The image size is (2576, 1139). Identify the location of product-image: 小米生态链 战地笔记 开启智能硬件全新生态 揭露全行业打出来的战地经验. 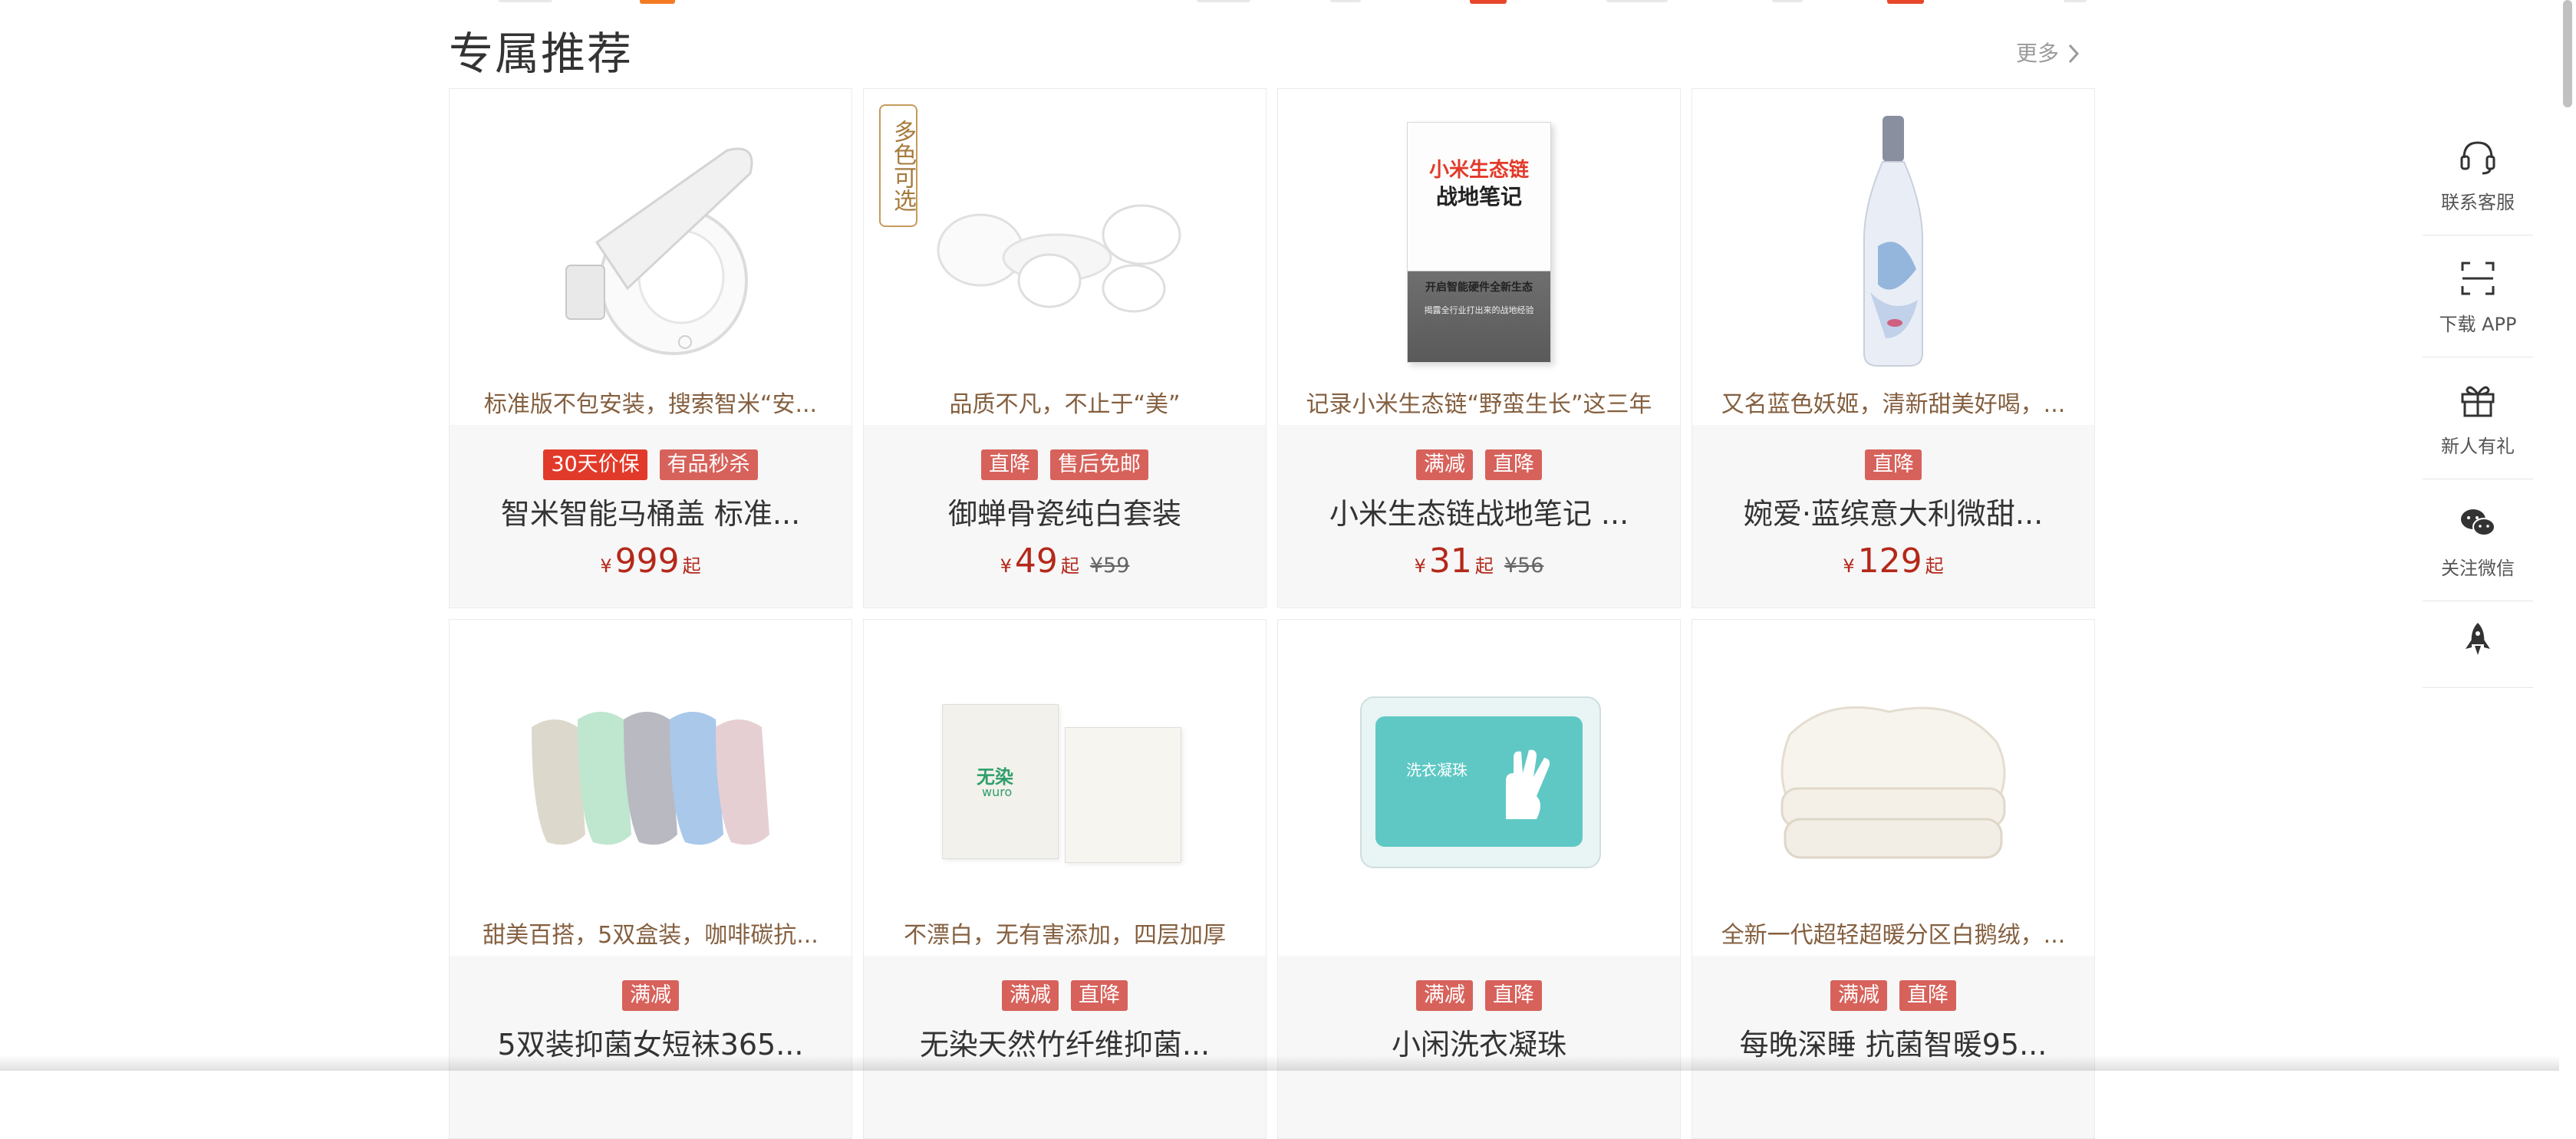
(1479, 250).